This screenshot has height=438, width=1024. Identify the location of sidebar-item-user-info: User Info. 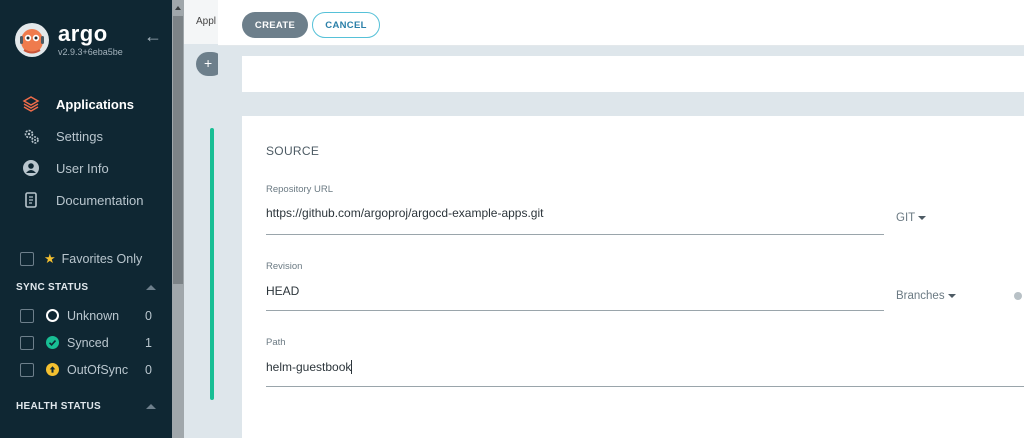
(86, 168).